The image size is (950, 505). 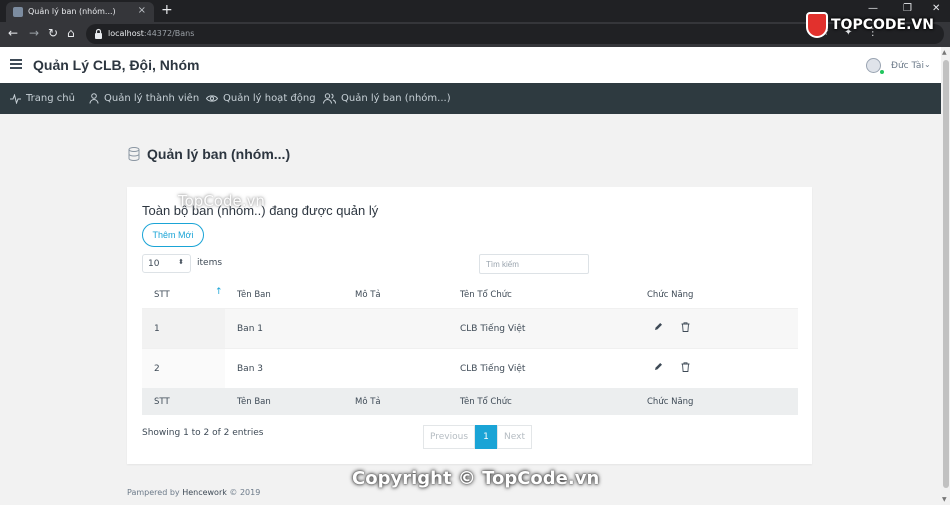 I want to click on chevron-down-icon: ⌄, so click(x=927, y=64).